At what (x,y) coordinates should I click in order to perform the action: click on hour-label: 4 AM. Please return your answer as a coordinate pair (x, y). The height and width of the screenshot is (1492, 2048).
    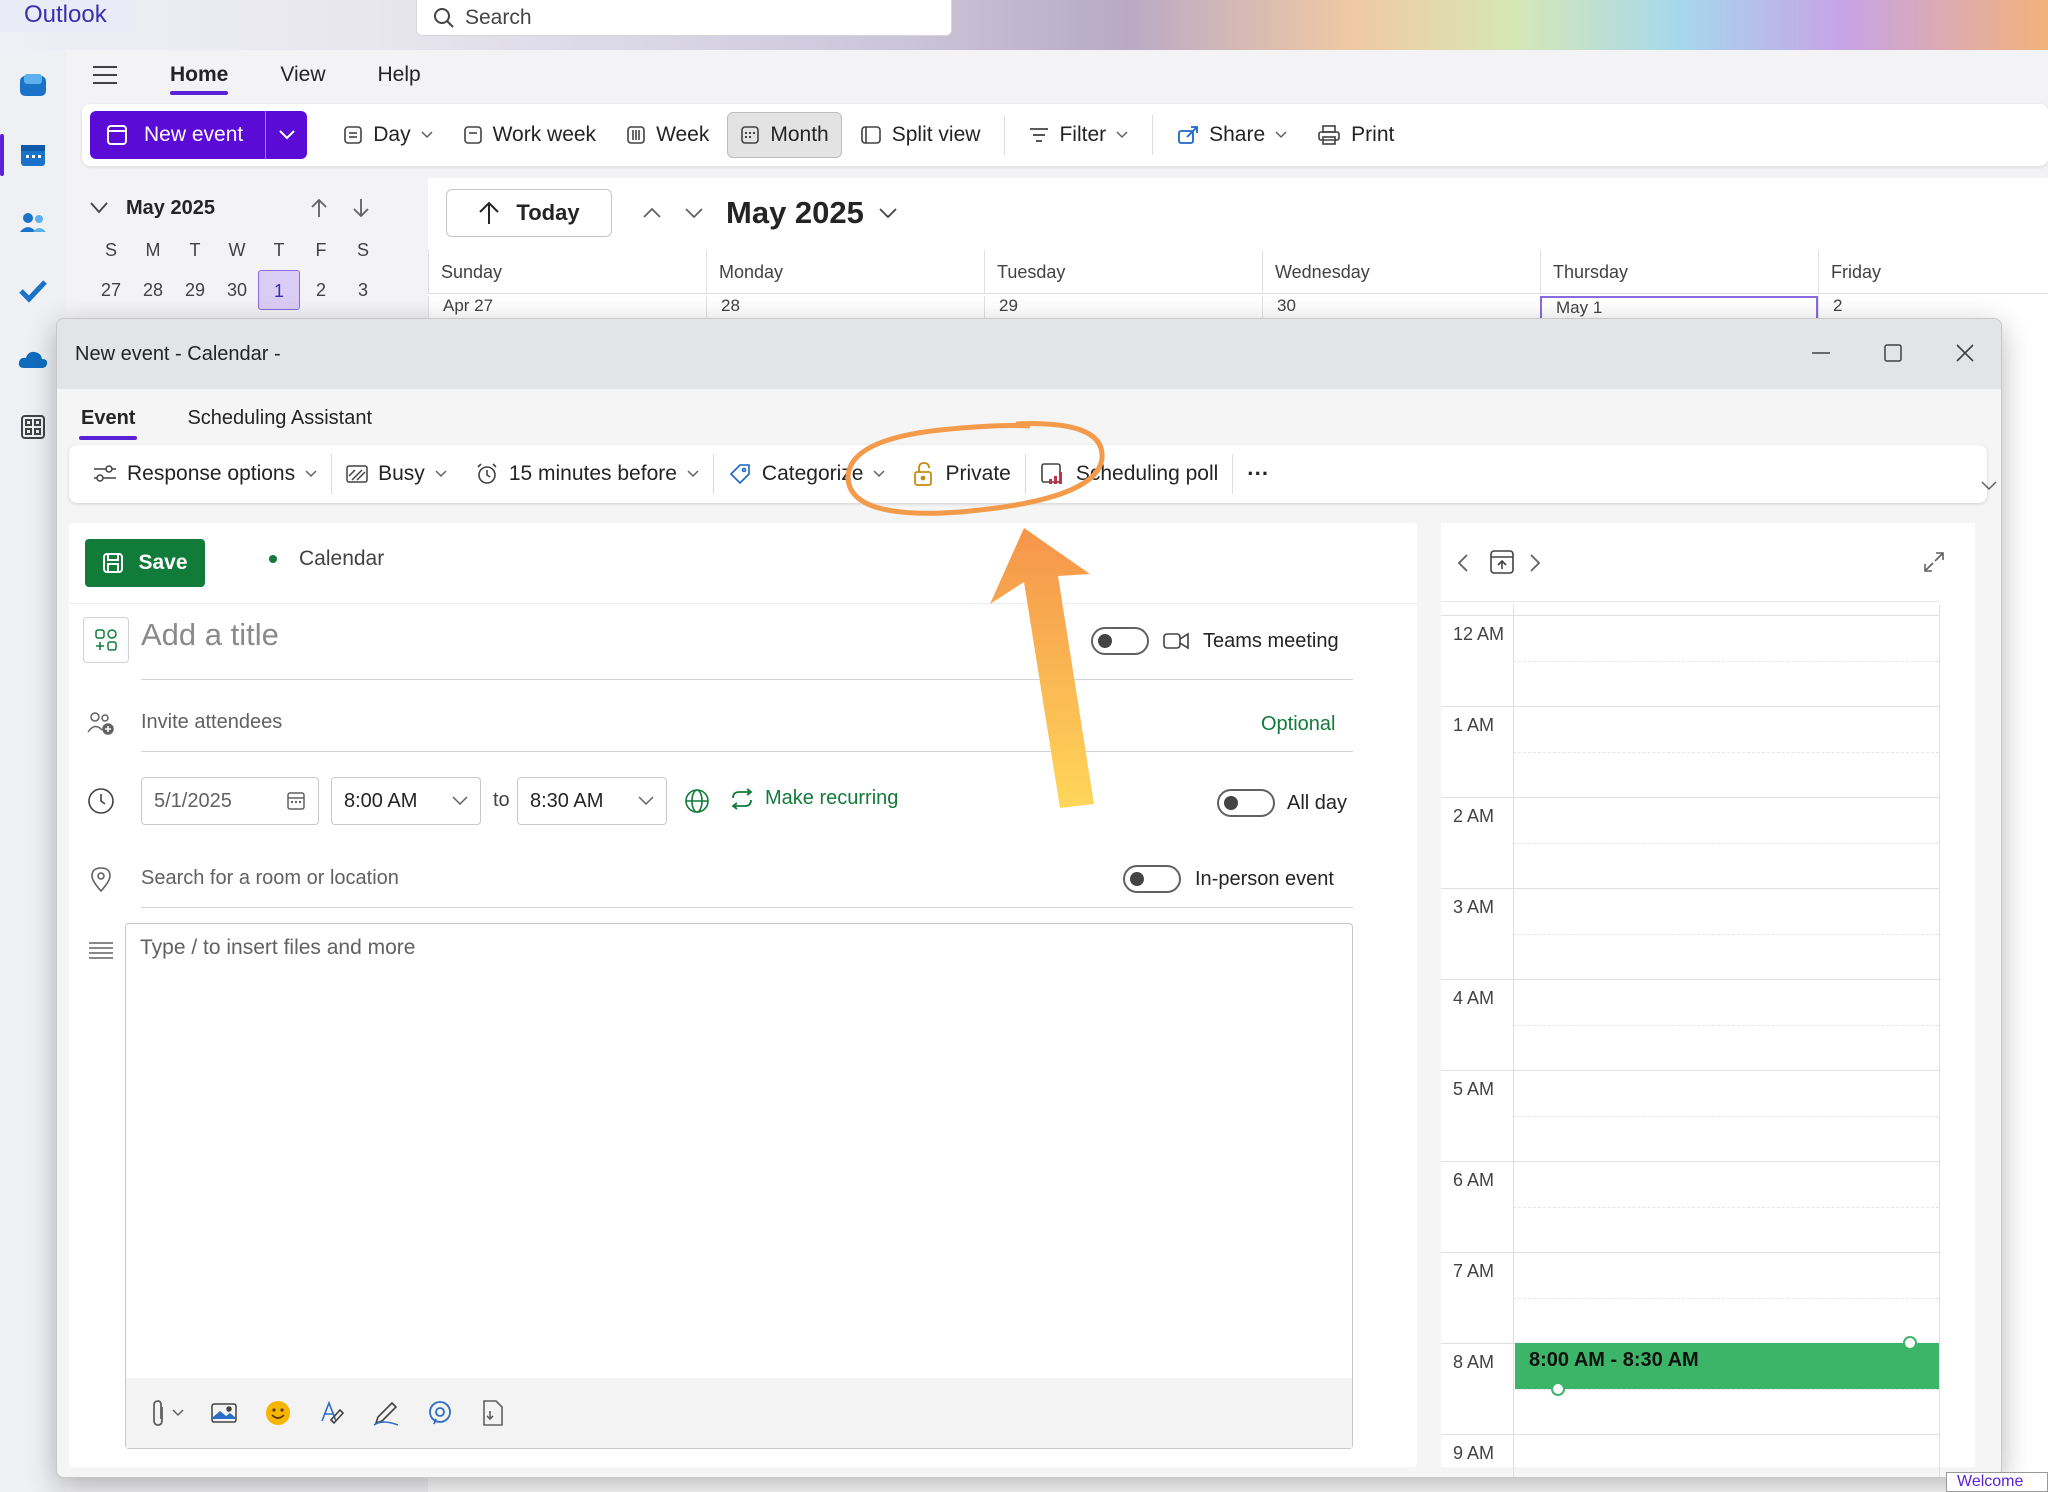
    Looking at the image, I should click on (1474, 998).